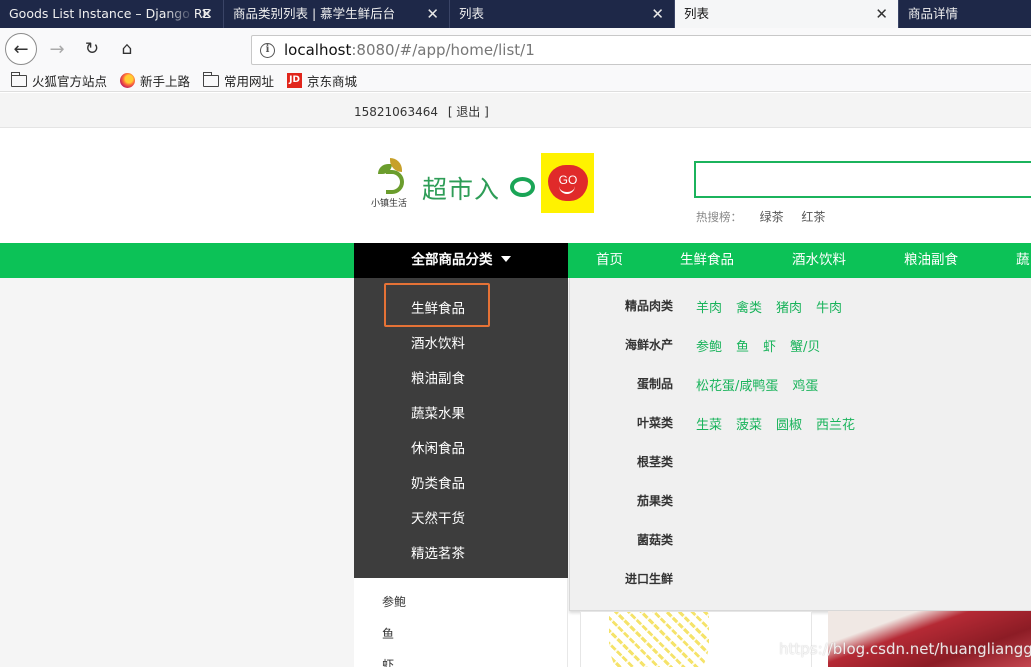 The width and height of the screenshot is (1031, 667). Describe the element at coordinates (389, 204) in the screenshot. I see `logo-subtitle: 小镇生活` at that location.